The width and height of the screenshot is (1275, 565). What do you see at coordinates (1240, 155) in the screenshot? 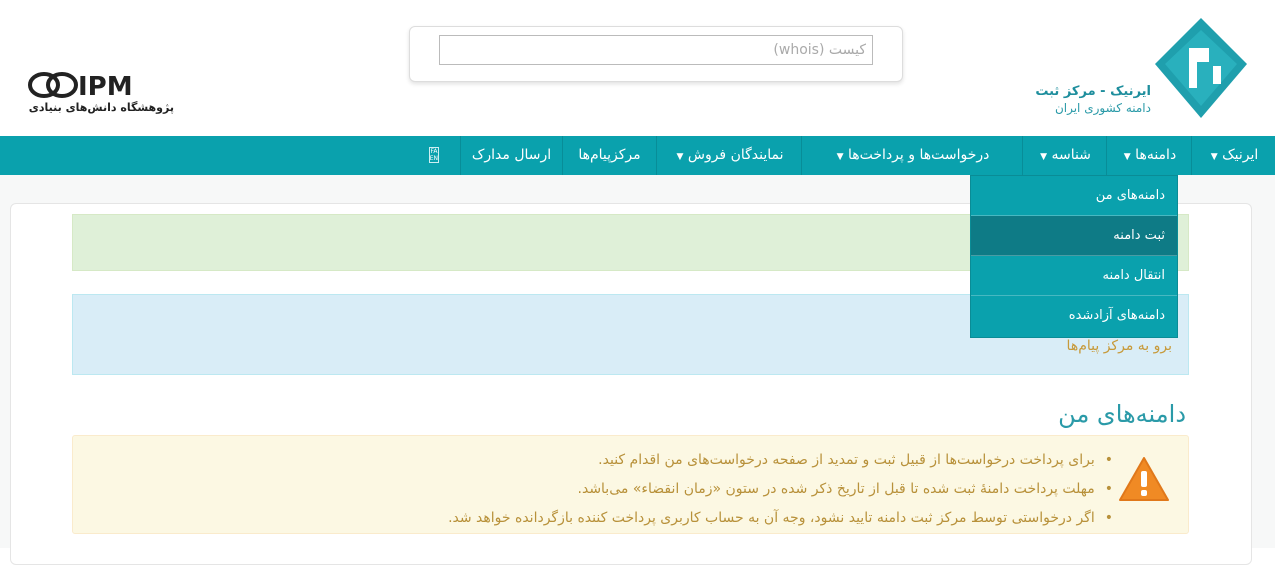
I see `nav-item-irnic-label: ایرنیک` at bounding box center [1240, 155].